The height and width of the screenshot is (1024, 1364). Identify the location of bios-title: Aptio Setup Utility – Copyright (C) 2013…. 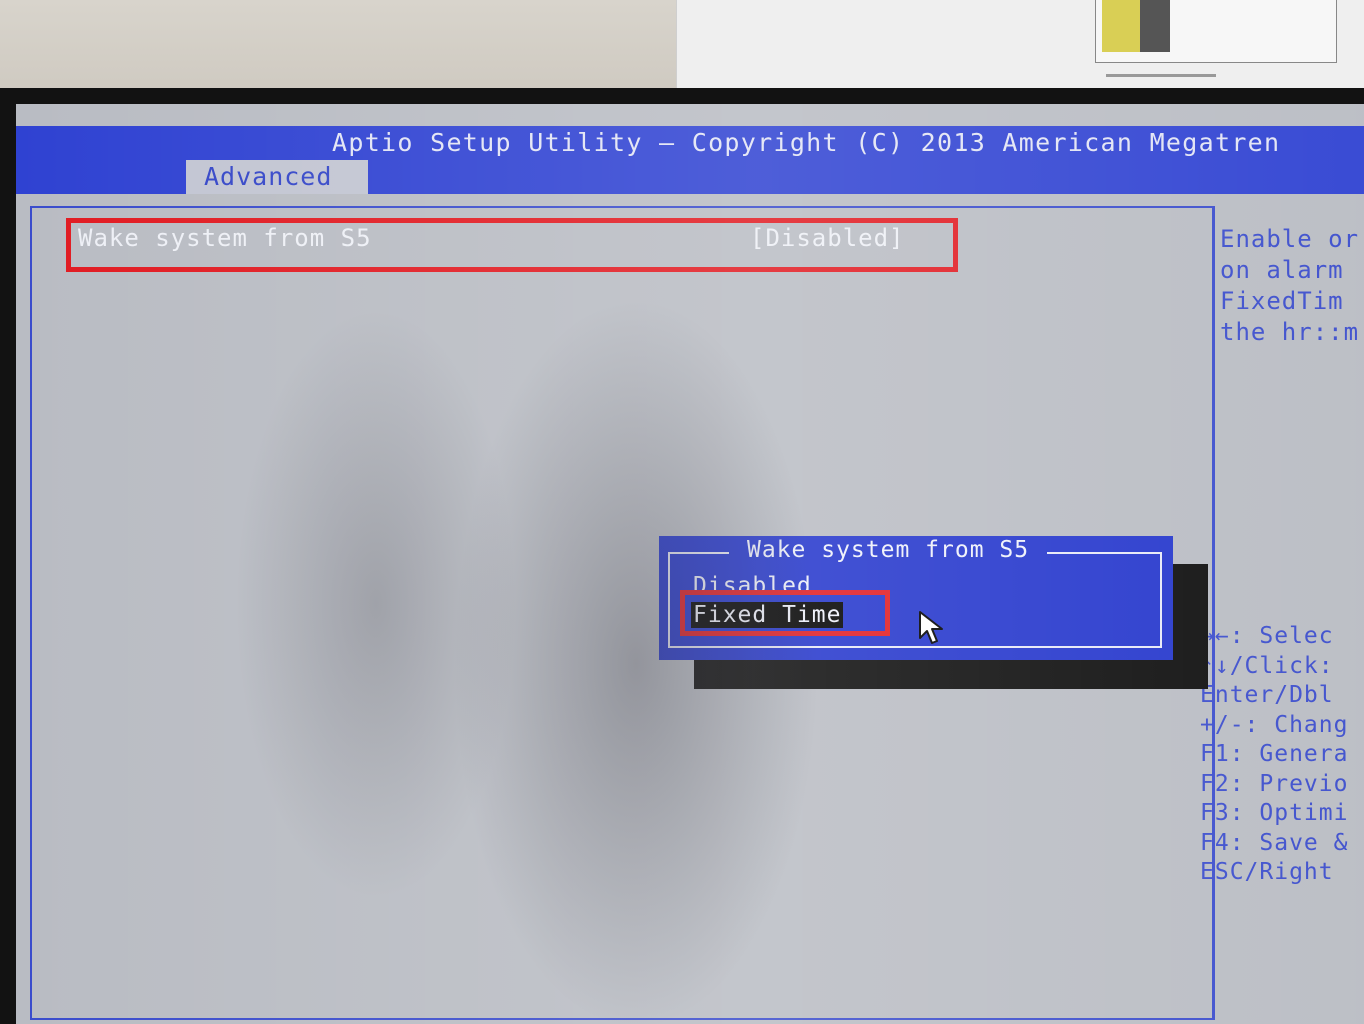
(806, 142).